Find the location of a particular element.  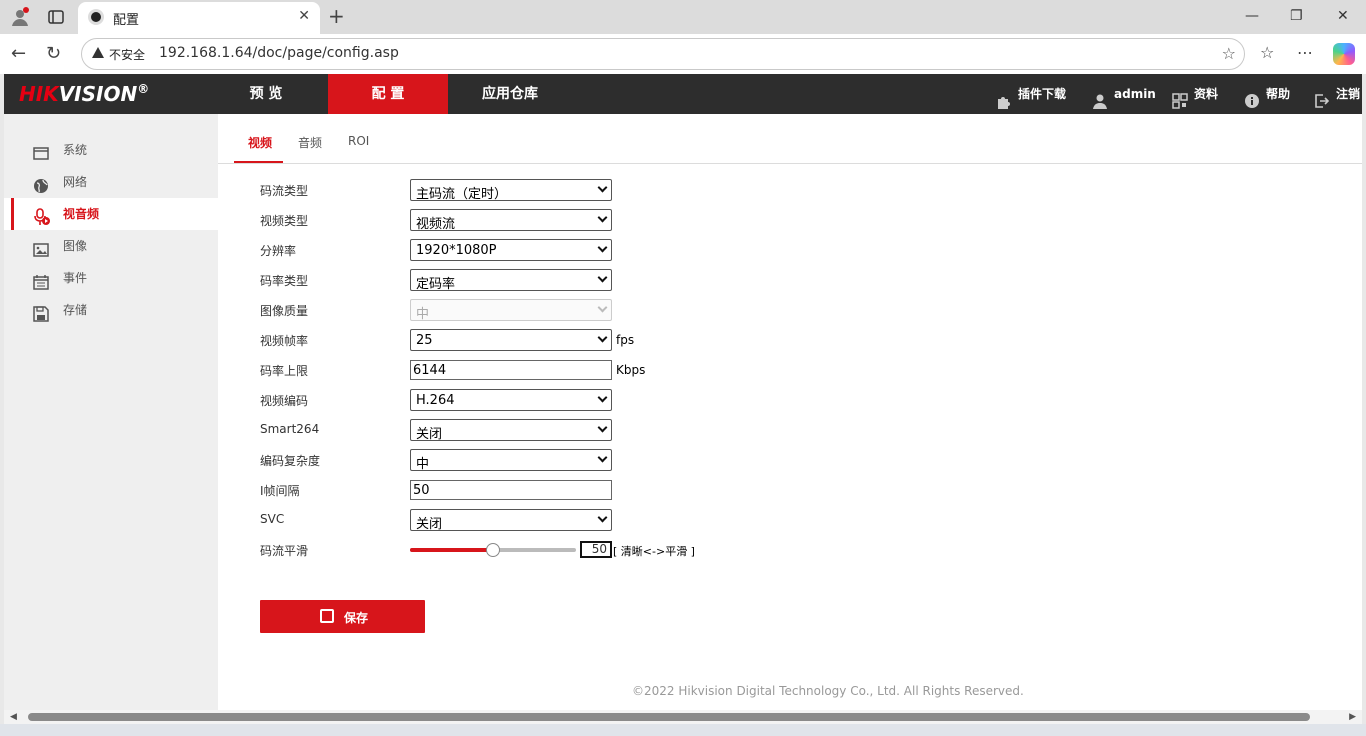

favorite-star-icon: ☆ is located at coordinates (1229, 53).